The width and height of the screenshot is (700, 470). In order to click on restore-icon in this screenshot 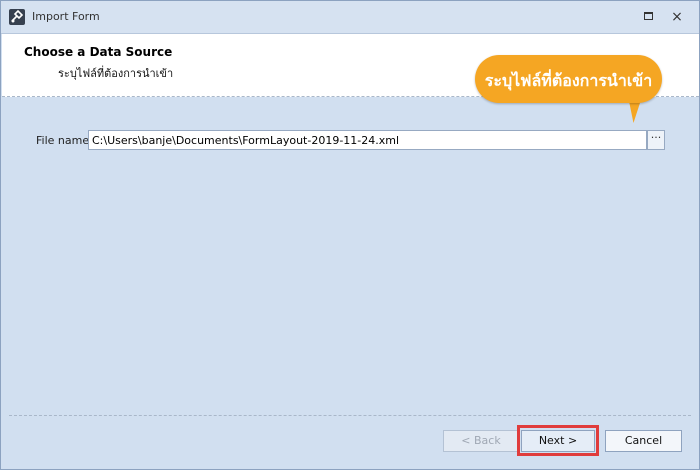, I will do `click(648, 16)`.